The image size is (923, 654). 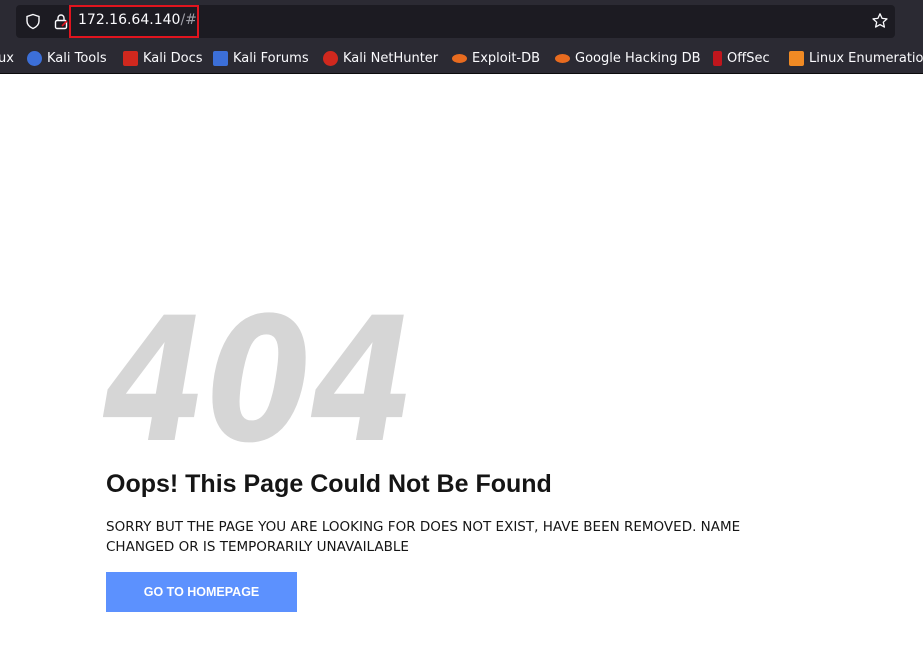 I want to click on error-code-graphic: 404, so click(x=259, y=375).